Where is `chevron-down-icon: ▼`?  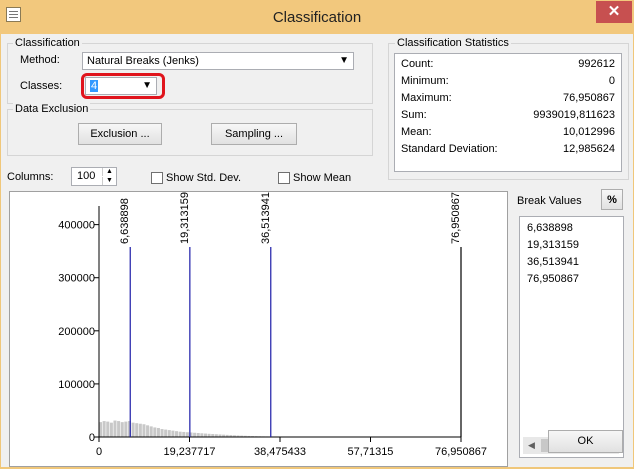 chevron-down-icon: ▼ is located at coordinates (344, 61).